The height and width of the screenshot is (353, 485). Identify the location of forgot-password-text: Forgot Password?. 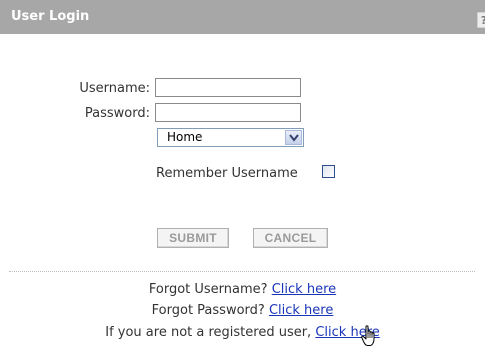
(208, 310).